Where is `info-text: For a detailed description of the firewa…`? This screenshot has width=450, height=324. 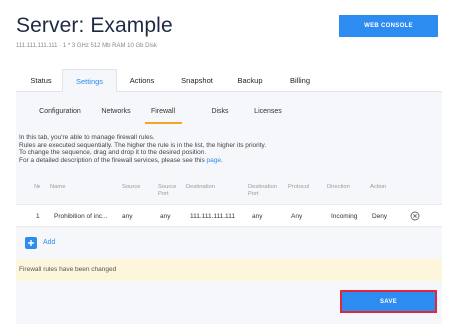
info-text: For a detailed description of the firewa… is located at coordinates (112, 161).